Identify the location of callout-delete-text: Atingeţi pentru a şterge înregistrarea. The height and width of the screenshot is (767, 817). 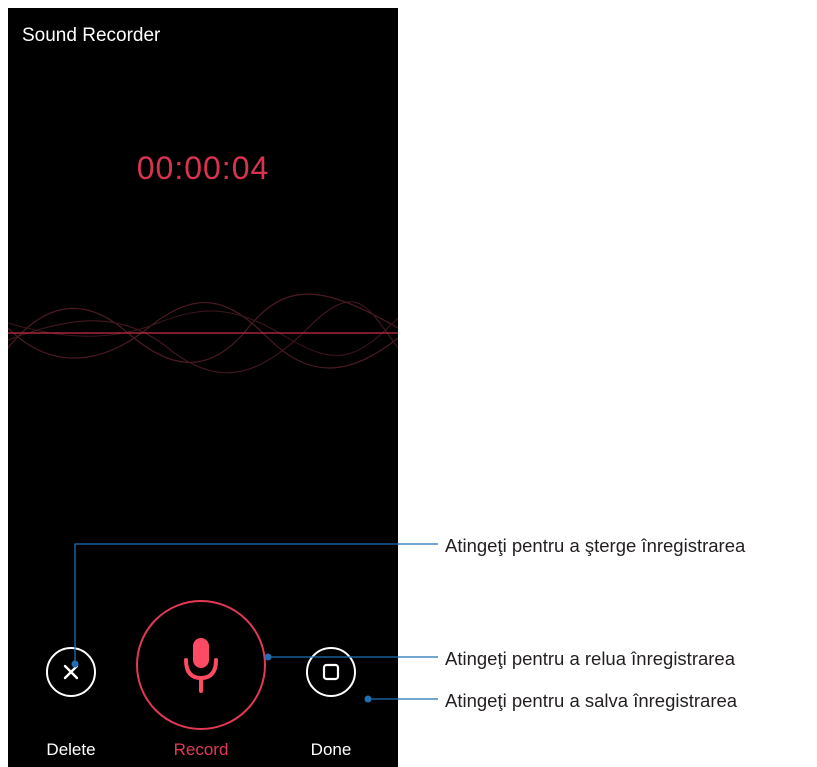
(595, 545).